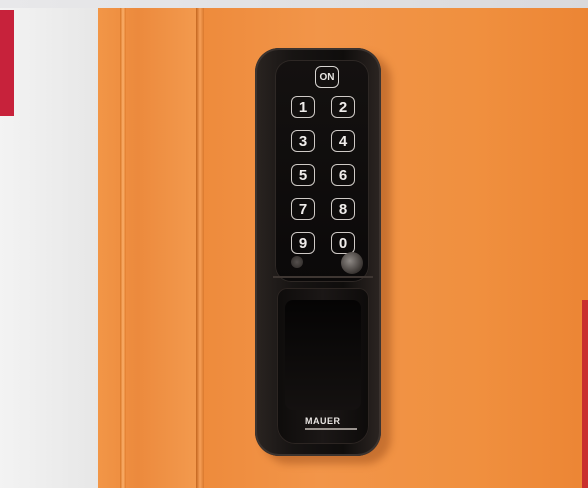 The height and width of the screenshot is (488, 588). Describe the element at coordinates (343, 107) in the screenshot. I see `key-2: 2` at that location.